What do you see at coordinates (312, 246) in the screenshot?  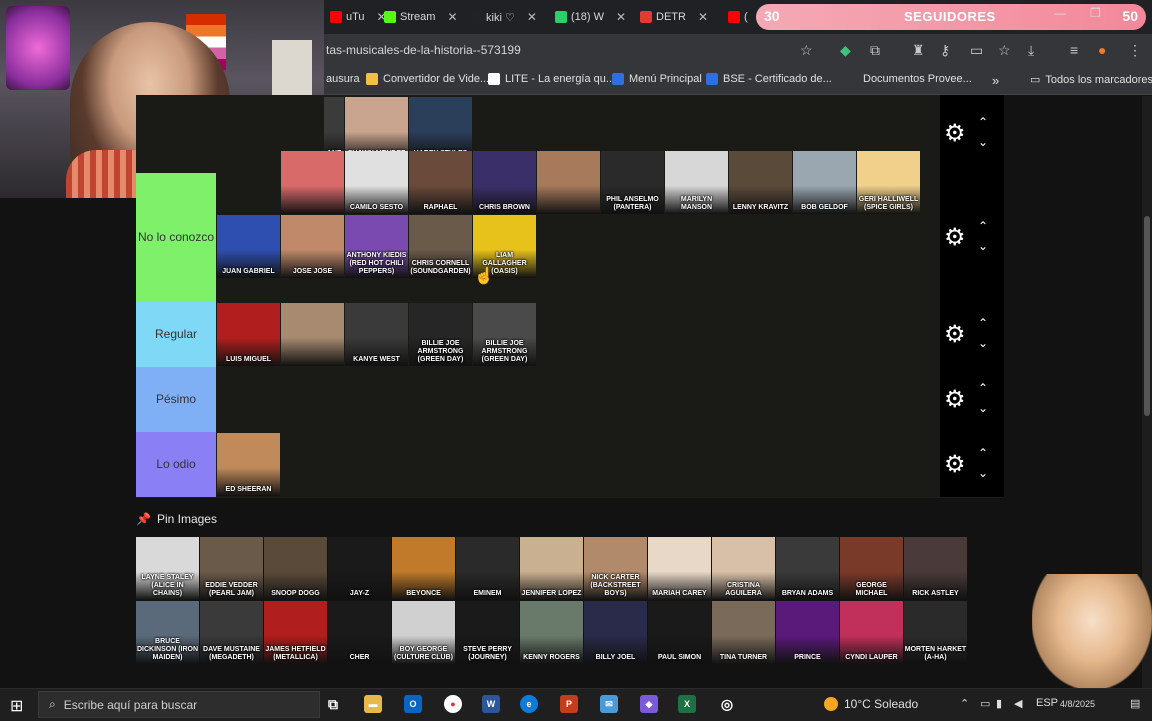 I see `artist-tile: JOSE JOSE` at bounding box center [312, 246].